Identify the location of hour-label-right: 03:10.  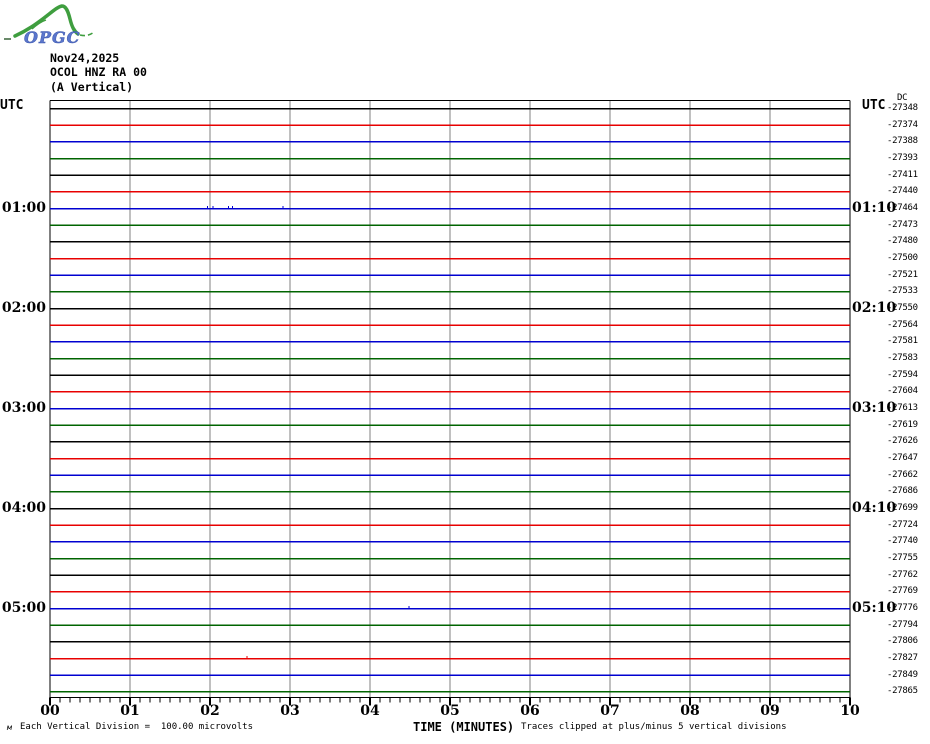
(874, 408).